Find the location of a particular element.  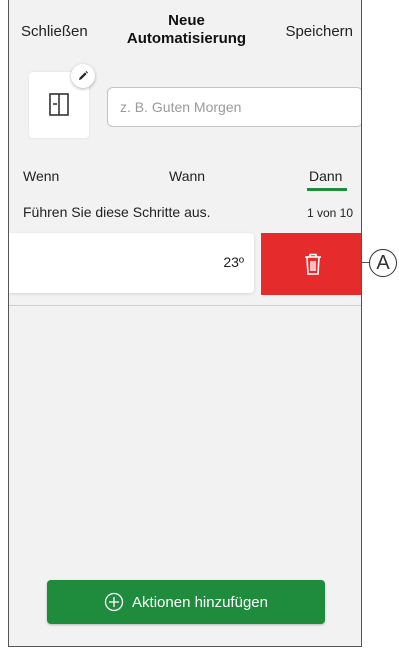

action-item: 23º is located at coordinates (131, 263).